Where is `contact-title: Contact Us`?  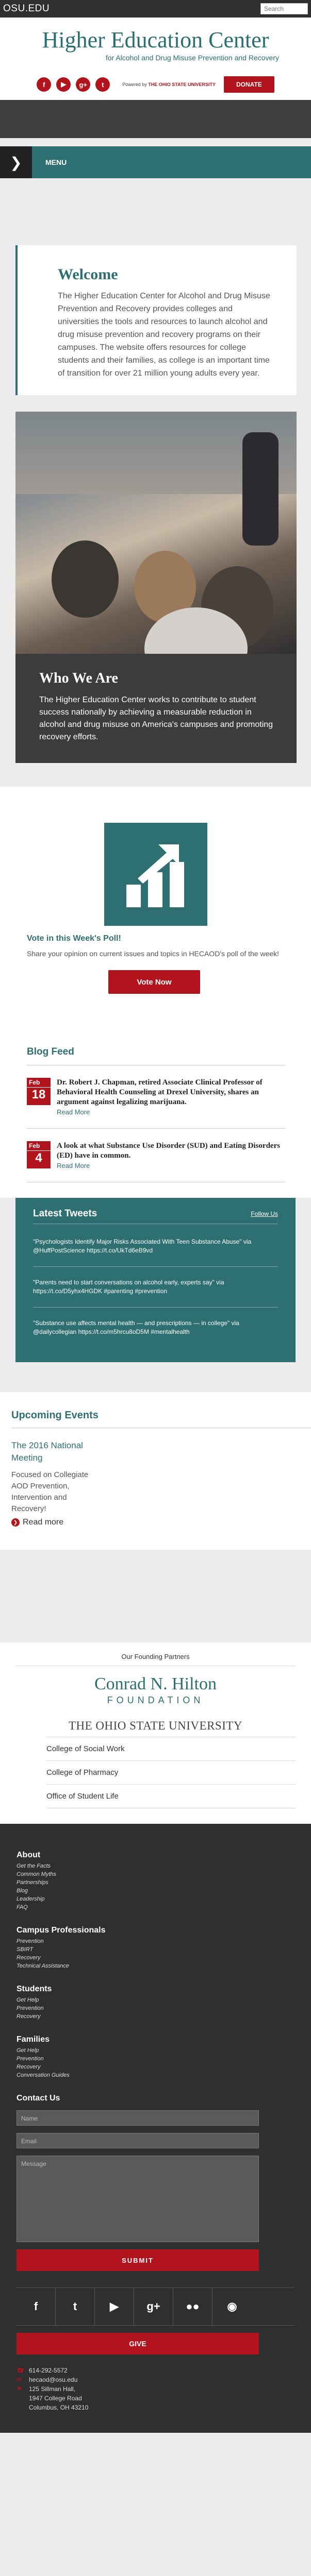
contact-title: Contact Us is located at coordinates (38, 2098).